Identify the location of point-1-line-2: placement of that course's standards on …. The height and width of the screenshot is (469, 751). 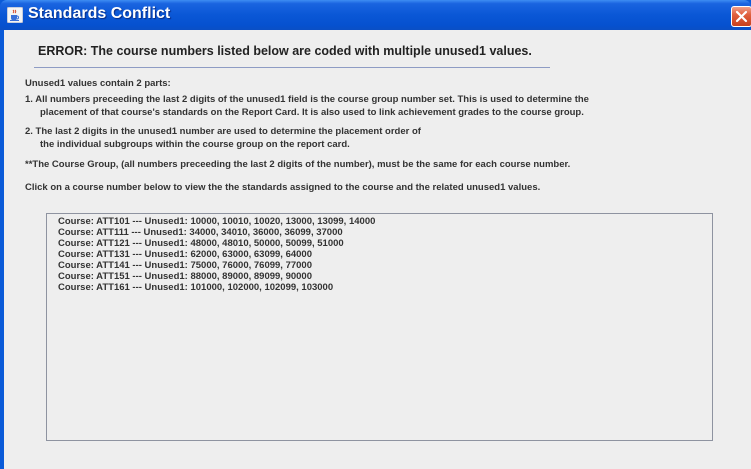
(312, 112).